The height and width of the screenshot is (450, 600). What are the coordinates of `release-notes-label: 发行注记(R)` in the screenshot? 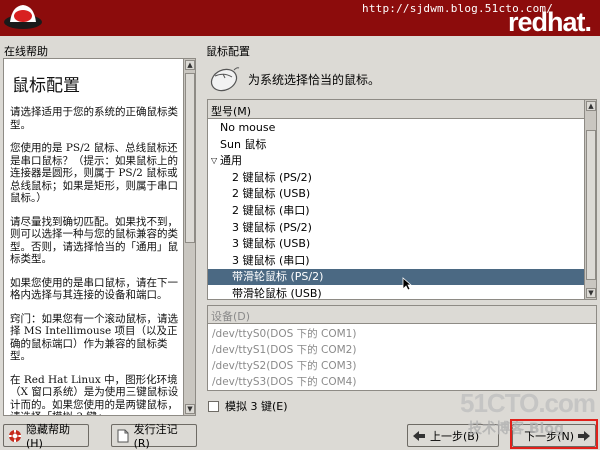 It's located at (155, 436).